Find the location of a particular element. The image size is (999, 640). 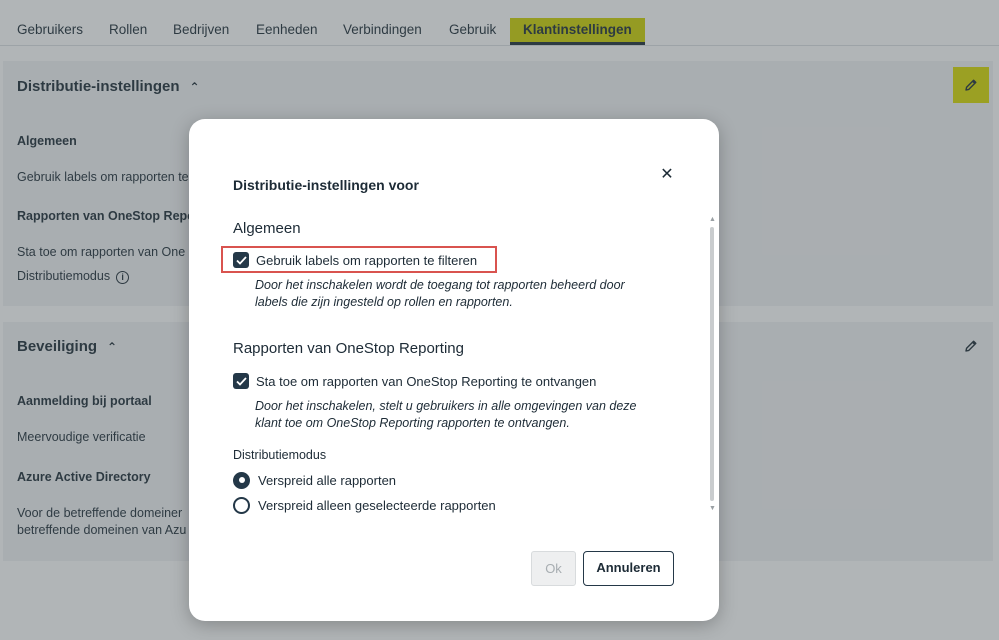

radio-label: Verspreid alleen geselecteerde rapporten is located at coordinates (377, 505).